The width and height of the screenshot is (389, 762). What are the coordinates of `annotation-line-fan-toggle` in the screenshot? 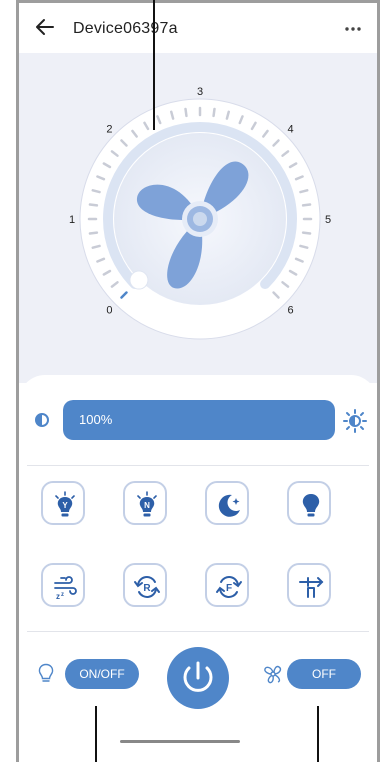 It's located at (318, 734).